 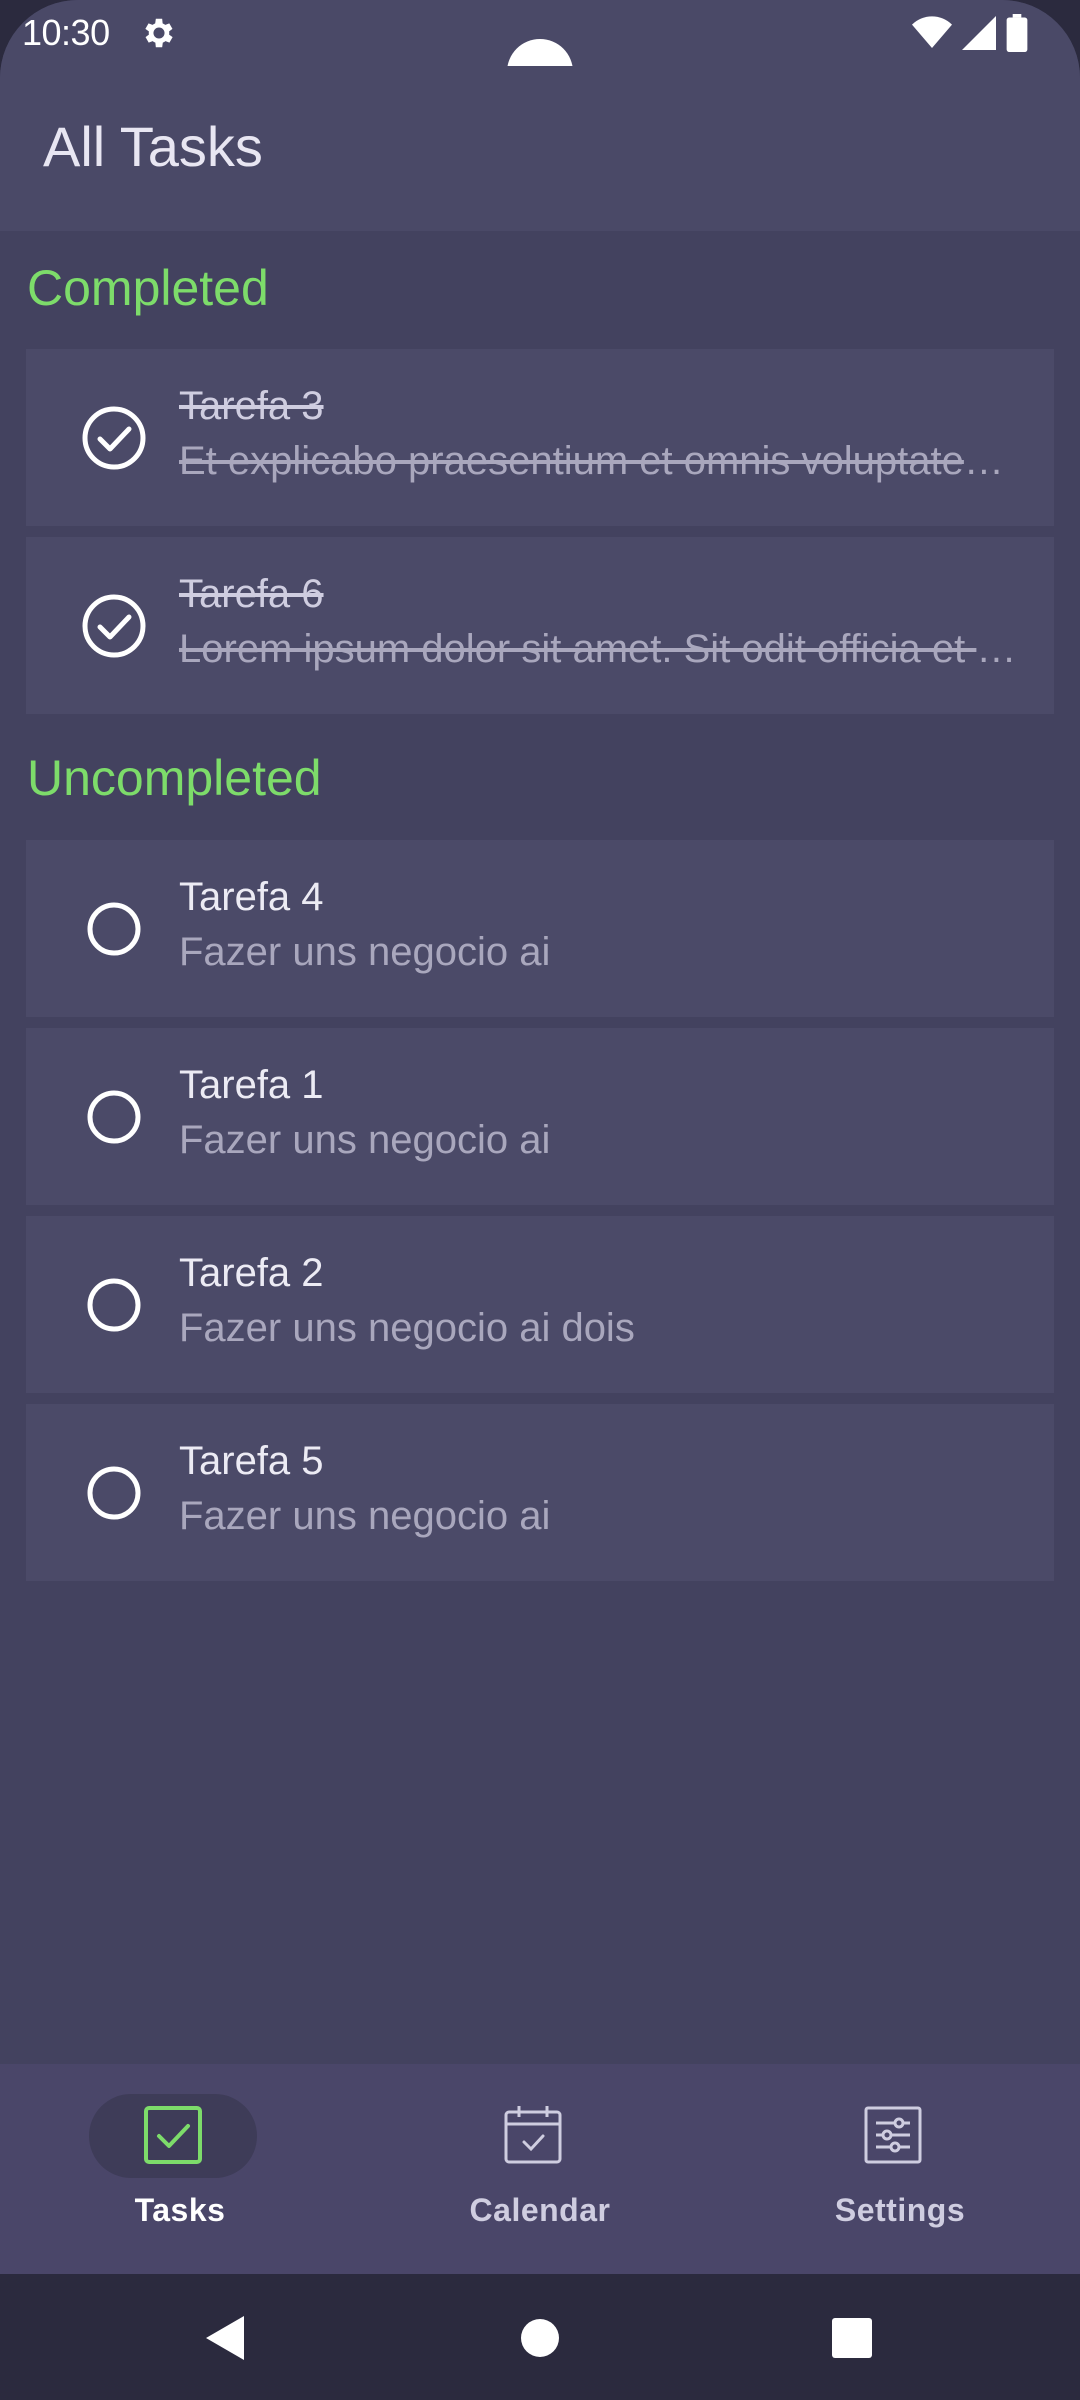 I want to click on home-icon, so click(x=540, y=2338).